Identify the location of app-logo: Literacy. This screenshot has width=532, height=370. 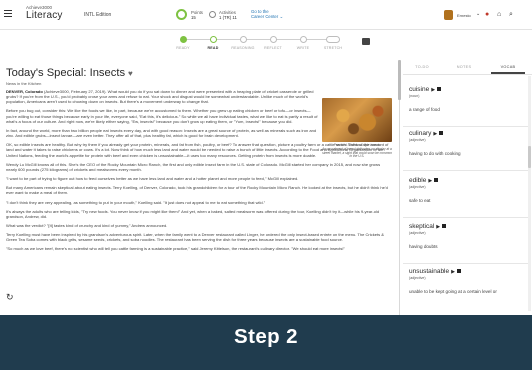
(44, 15).